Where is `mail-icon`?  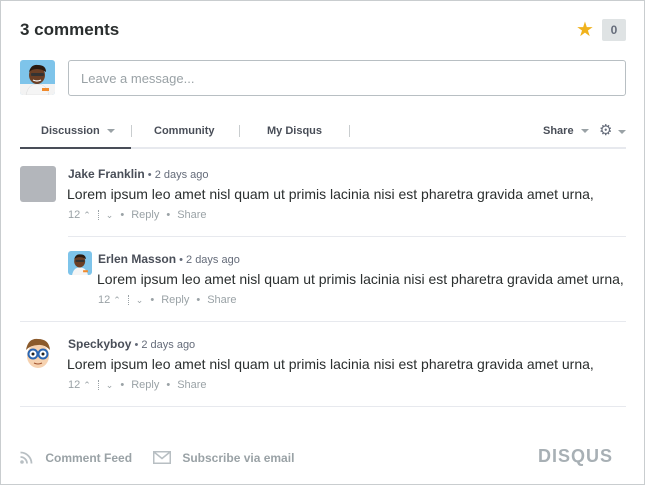 mail-icon is located at coordinates (167, 458).